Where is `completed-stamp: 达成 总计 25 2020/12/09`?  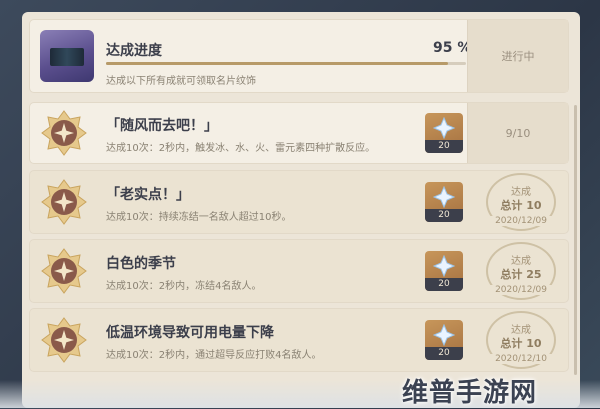 completed-stamp: 达成 总计 25 2020/12/09 is located at coordinates (521, 271).